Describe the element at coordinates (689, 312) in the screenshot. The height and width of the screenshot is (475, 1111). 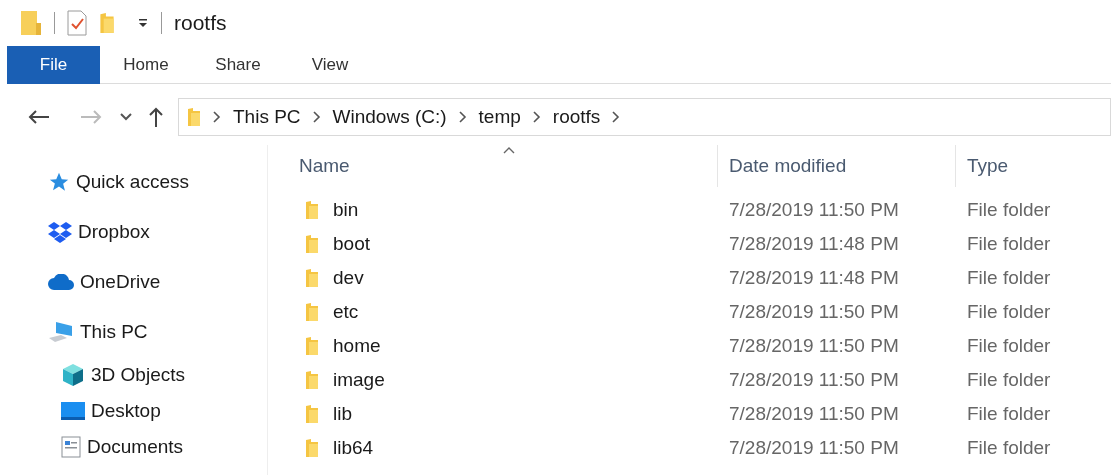
I see `file-row: etc 7/28/2019 11:50 PM File folder` at that location.